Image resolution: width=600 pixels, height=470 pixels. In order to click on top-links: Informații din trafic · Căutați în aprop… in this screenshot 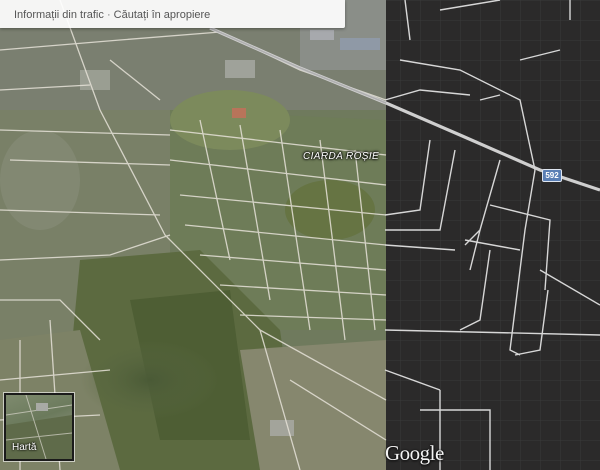, I will do `click(112, 15)`.